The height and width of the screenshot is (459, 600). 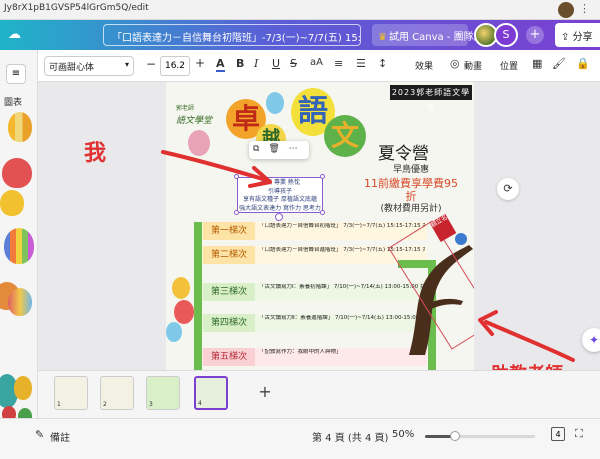 I want to click on early-bird-line-2: 11前繳費享學費95折, so click(x=411, y=190).